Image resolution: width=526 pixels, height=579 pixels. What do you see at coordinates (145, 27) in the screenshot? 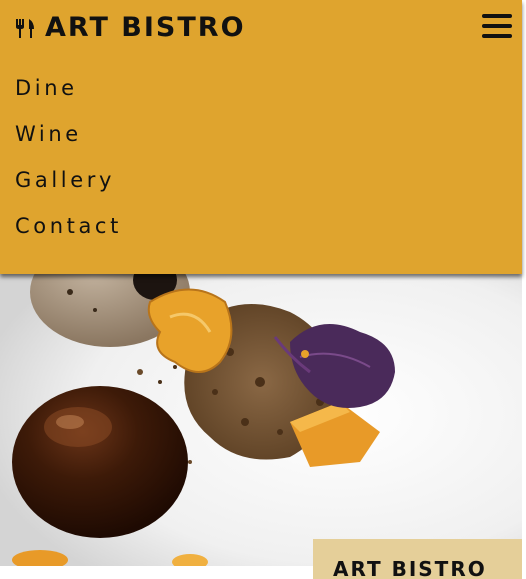
I see `brand-name: ART BISTRO` at bounding box center [145, 27].